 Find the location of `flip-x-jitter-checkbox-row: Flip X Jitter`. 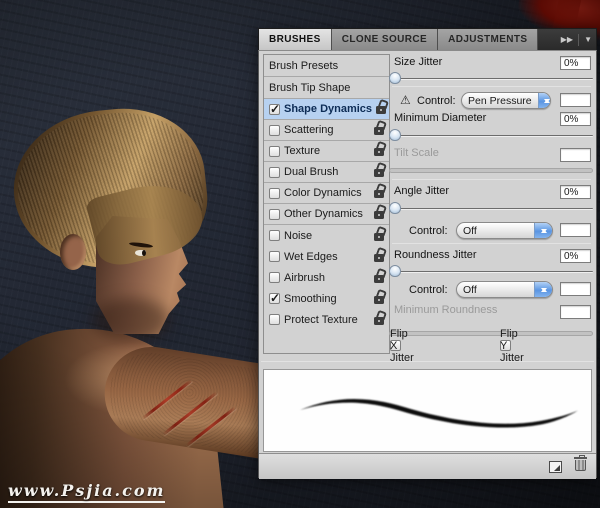

flip-x-jitter-checkbox-row: Flip X Jitter is located at coordinates (402, 346).